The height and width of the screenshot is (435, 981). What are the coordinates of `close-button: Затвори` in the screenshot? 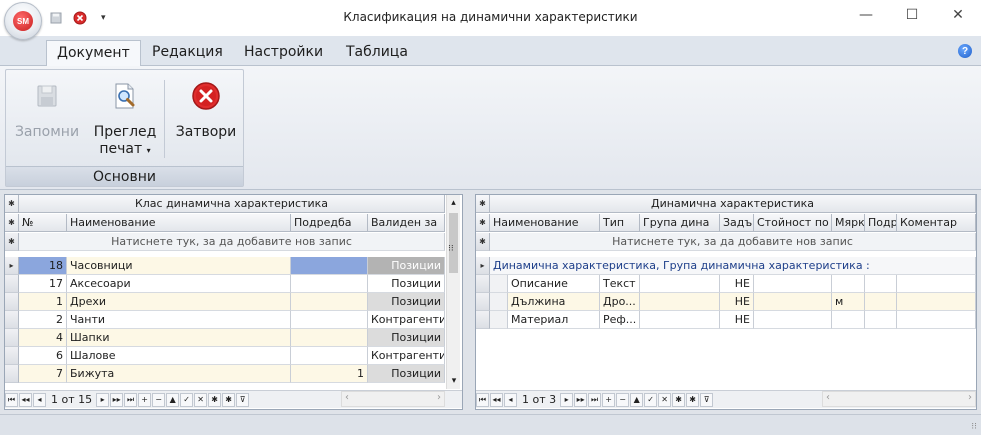 It's located at (206, 119).